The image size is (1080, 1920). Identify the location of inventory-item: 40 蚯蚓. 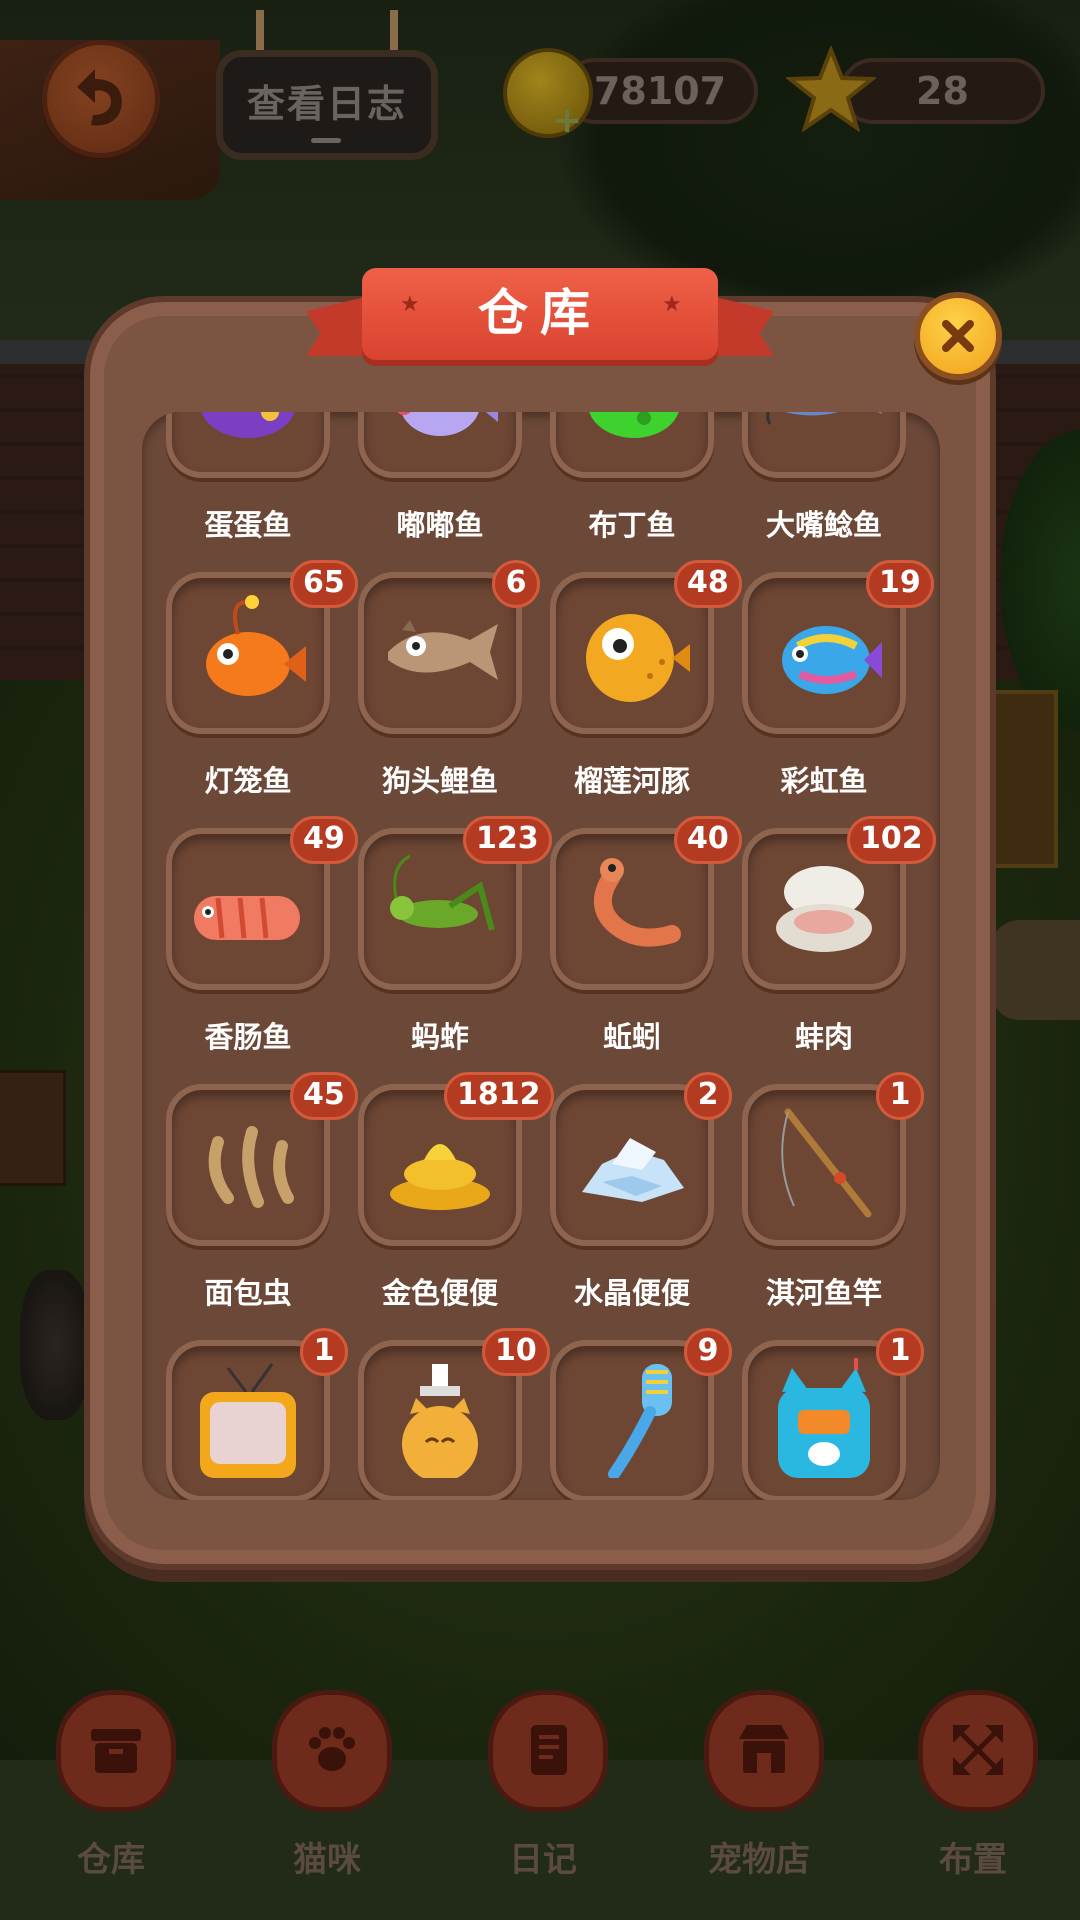
(633, 937).